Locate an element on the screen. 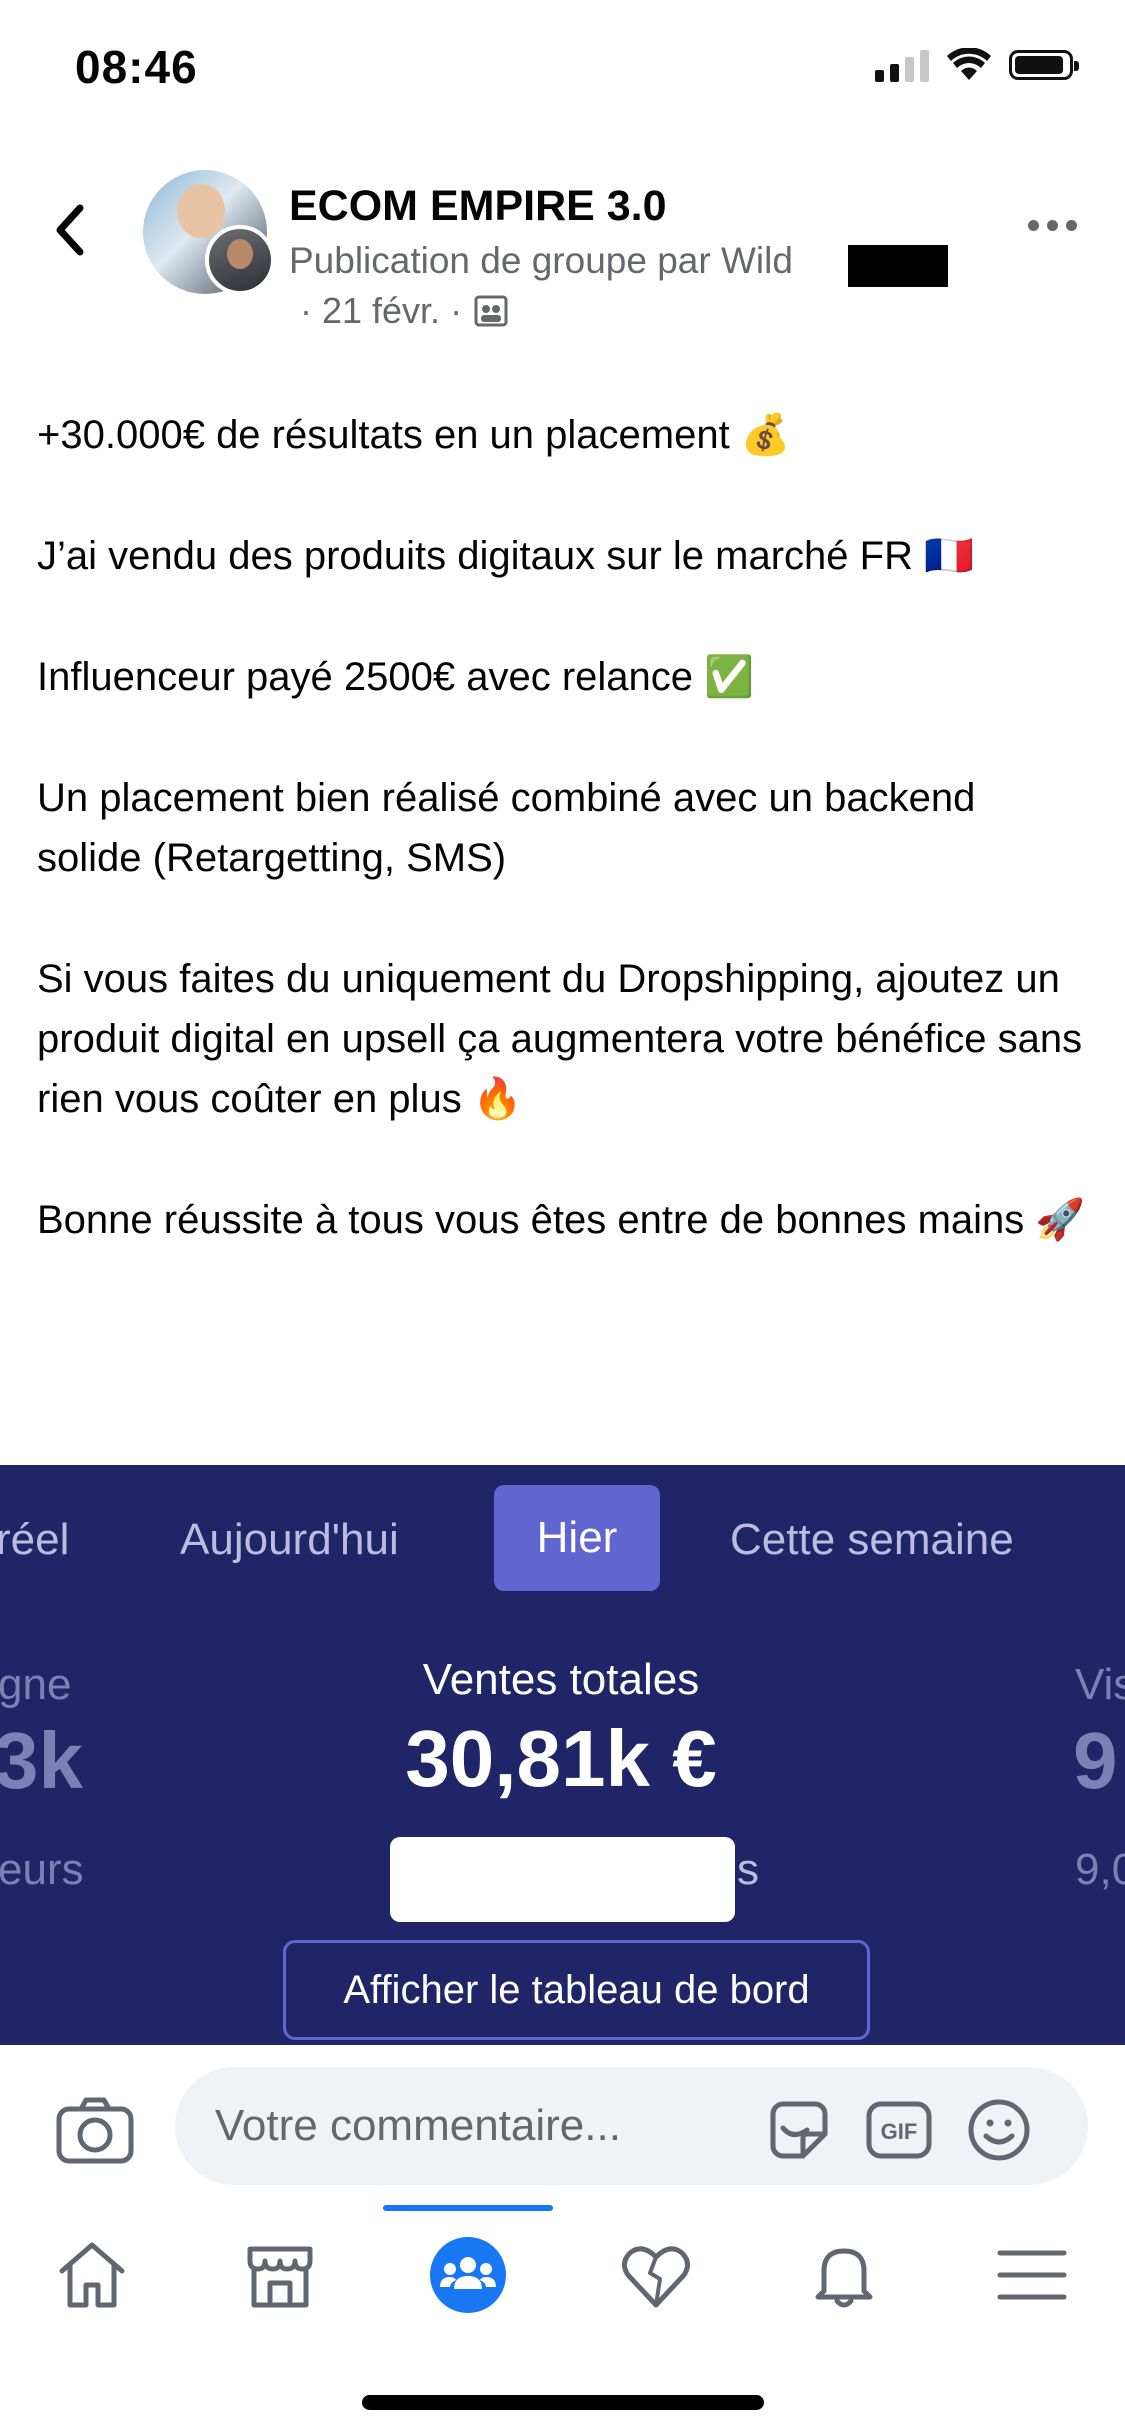  tab-this-week: Cette semaine is located at coordinates (872, 1539).